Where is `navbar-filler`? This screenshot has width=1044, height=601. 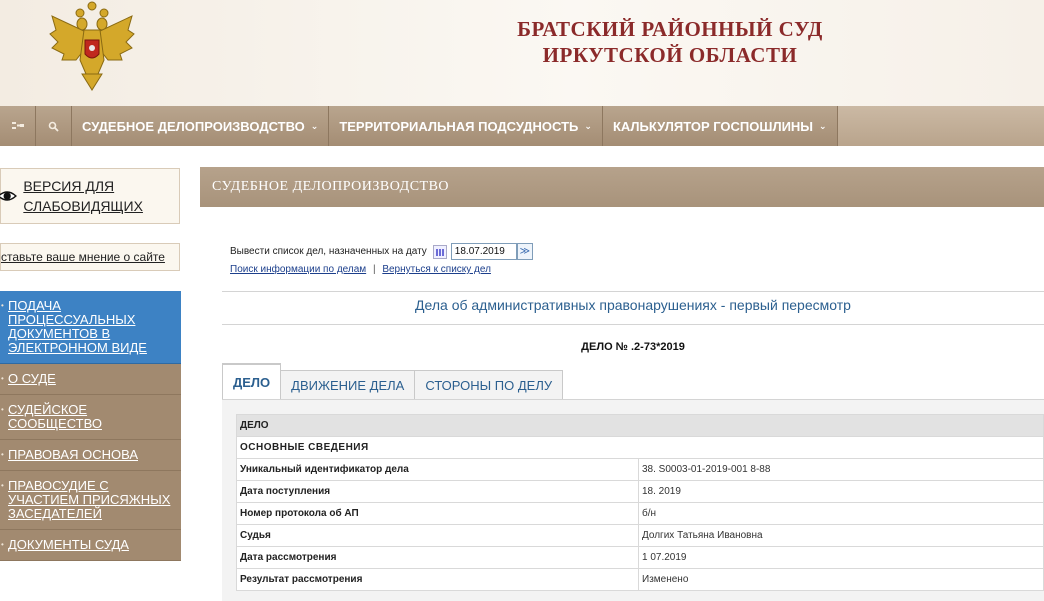
navbar-filler is located at coordinates (940, 126).